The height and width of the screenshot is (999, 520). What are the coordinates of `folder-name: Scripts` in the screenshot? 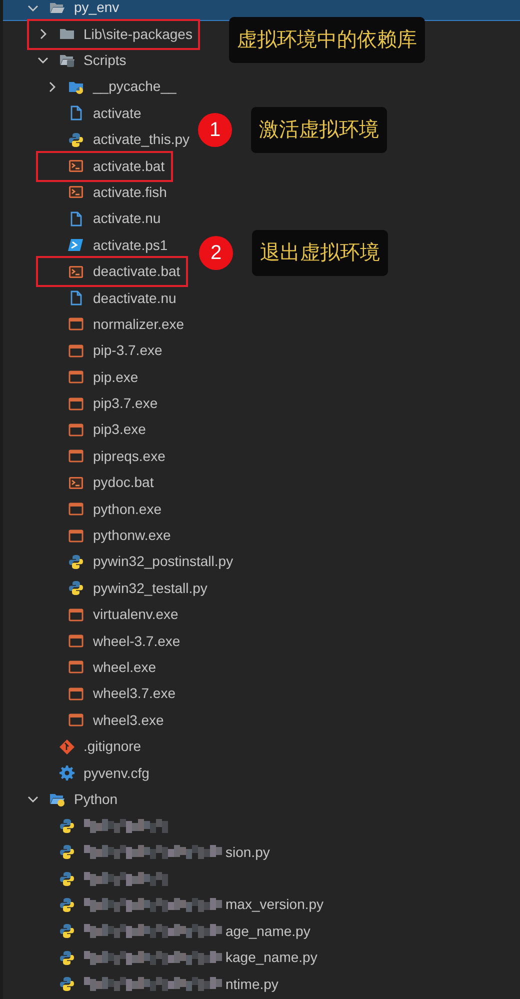 It's located at (105, 60).